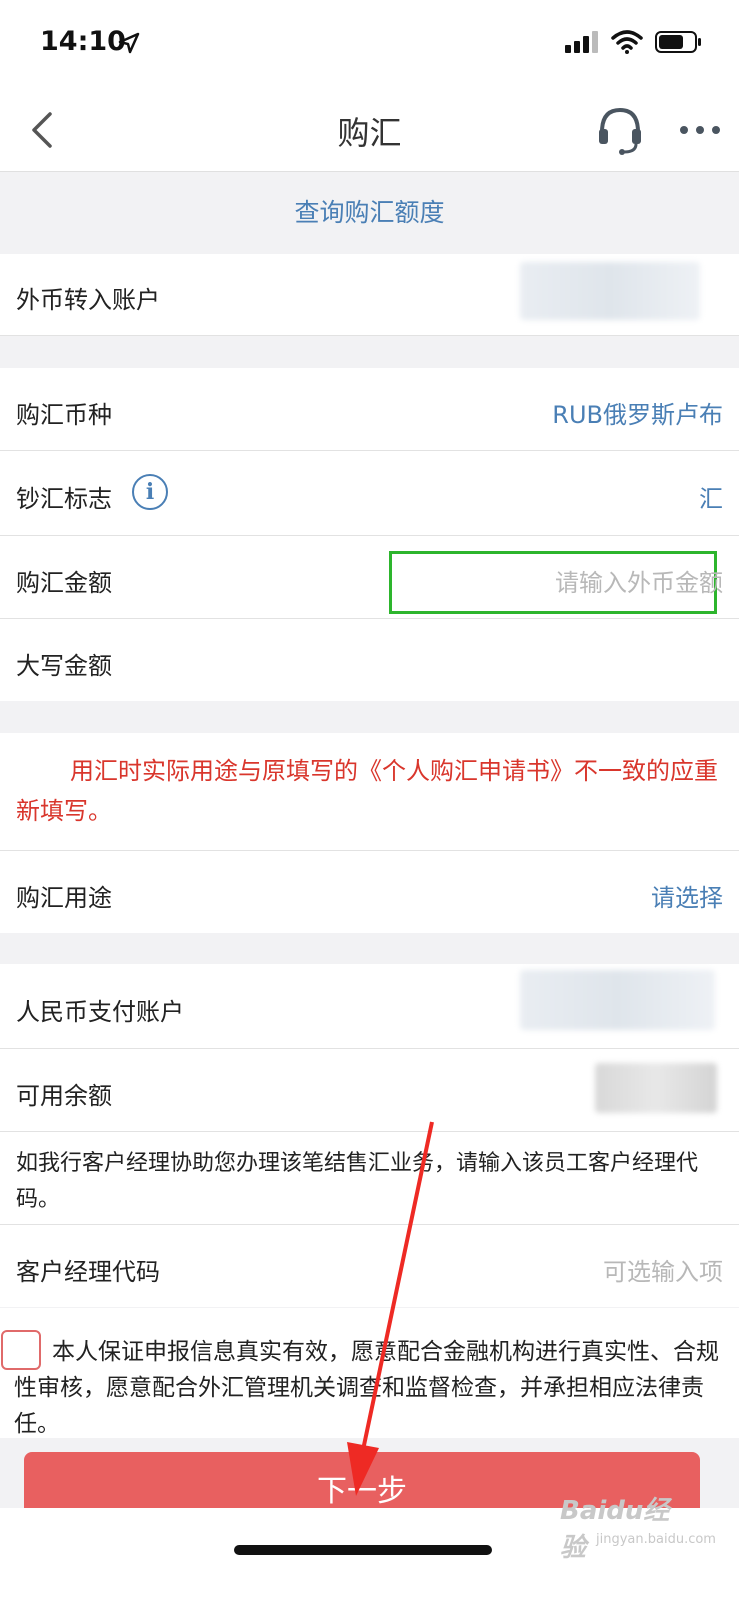  Describe the element at coordinates (637, 415) in the screenshot. I see `currency-value: RUB俄罗斯卢布` at that location.